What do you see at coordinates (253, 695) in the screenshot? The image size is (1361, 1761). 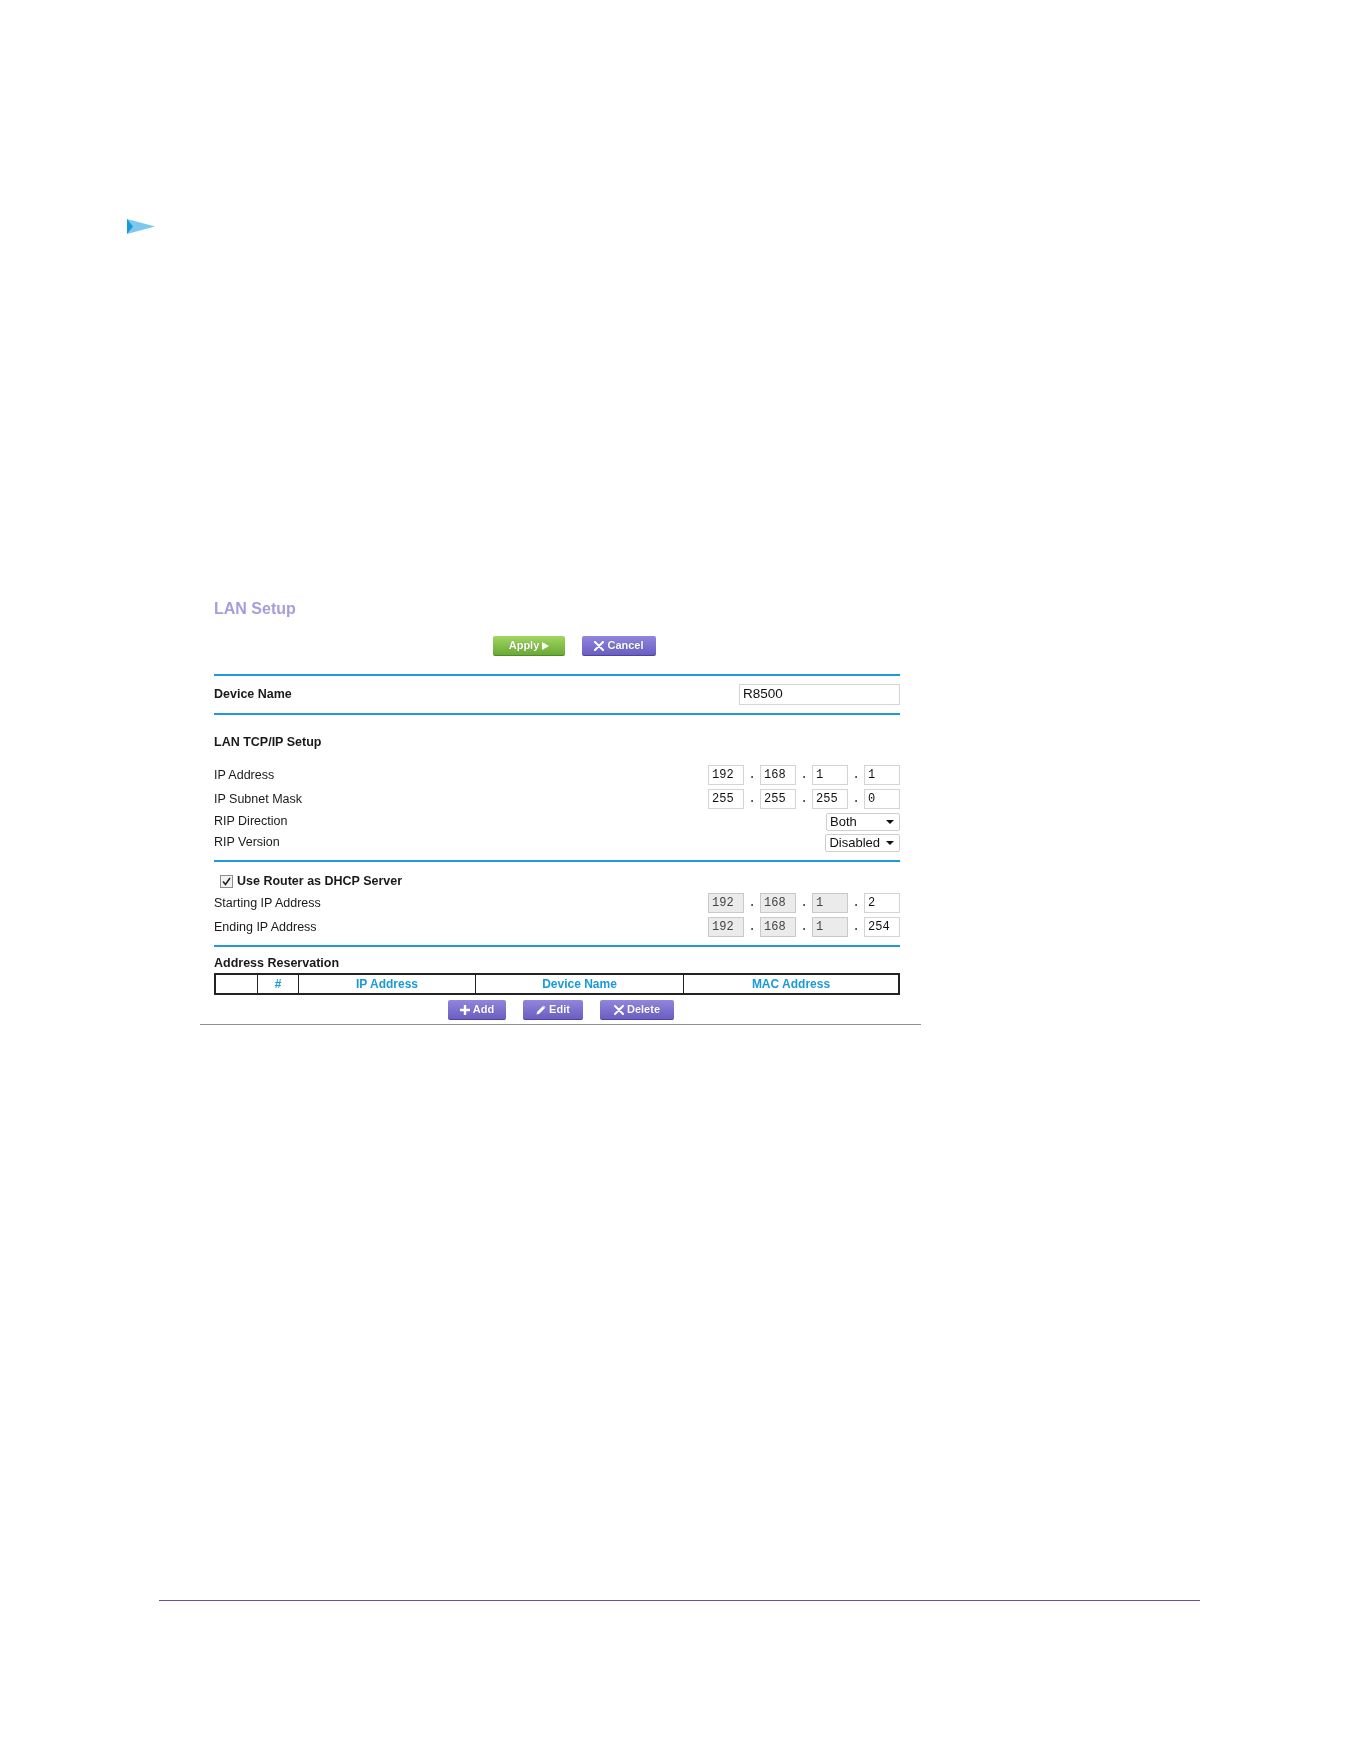 I see `field-label: Device Name` at bounding box center [253, 695].